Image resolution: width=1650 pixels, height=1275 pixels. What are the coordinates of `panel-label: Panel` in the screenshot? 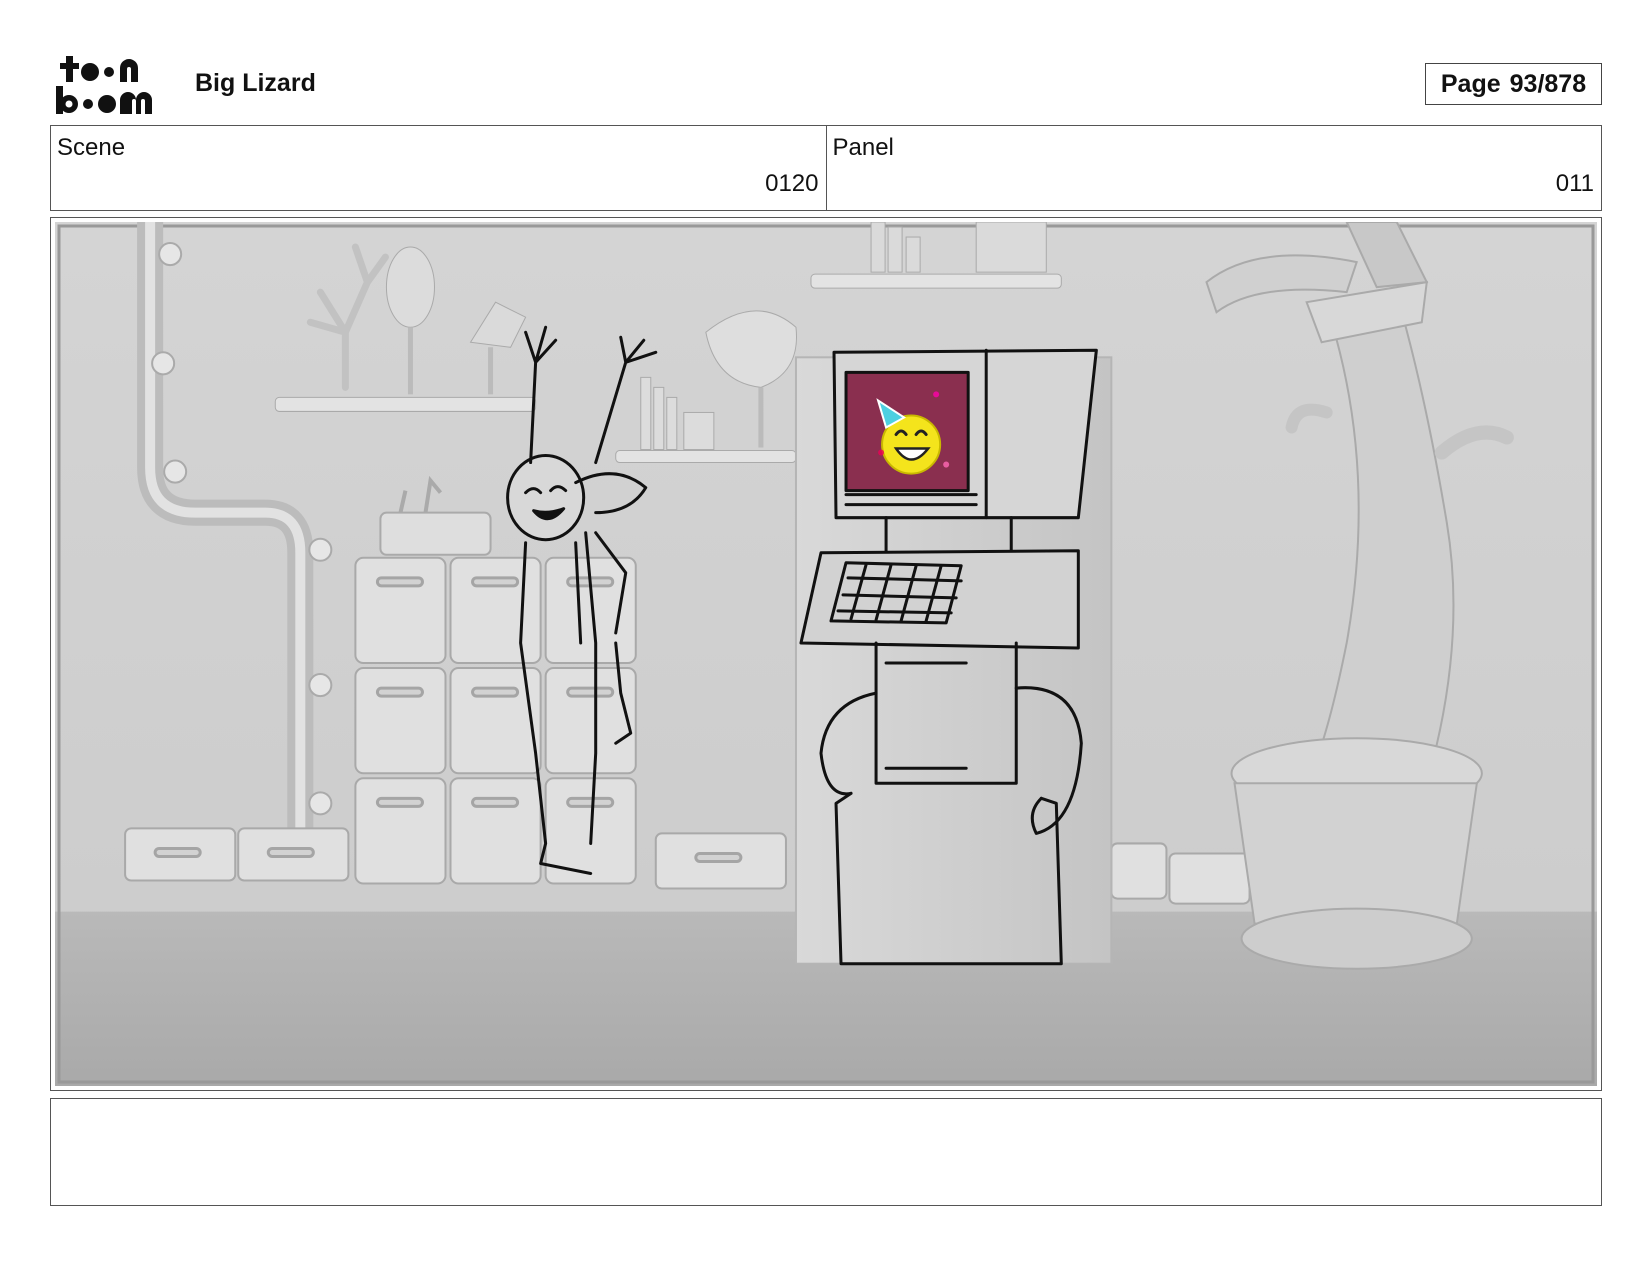 It's located at (863, 147).